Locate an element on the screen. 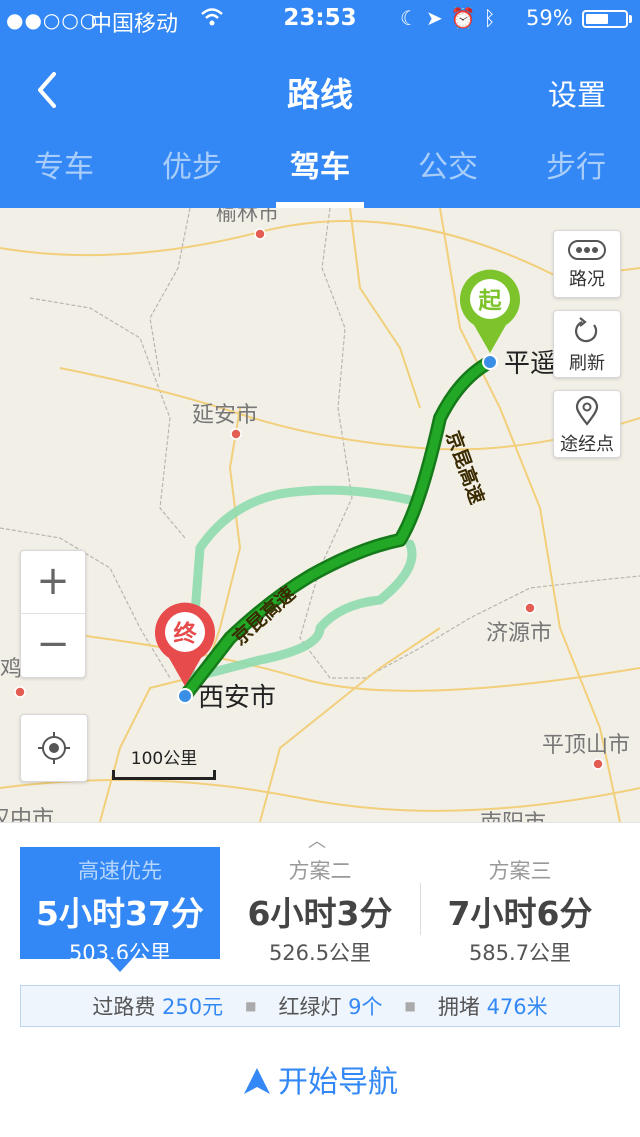  zoom-out-button: − is located at coordinates (53, 645).